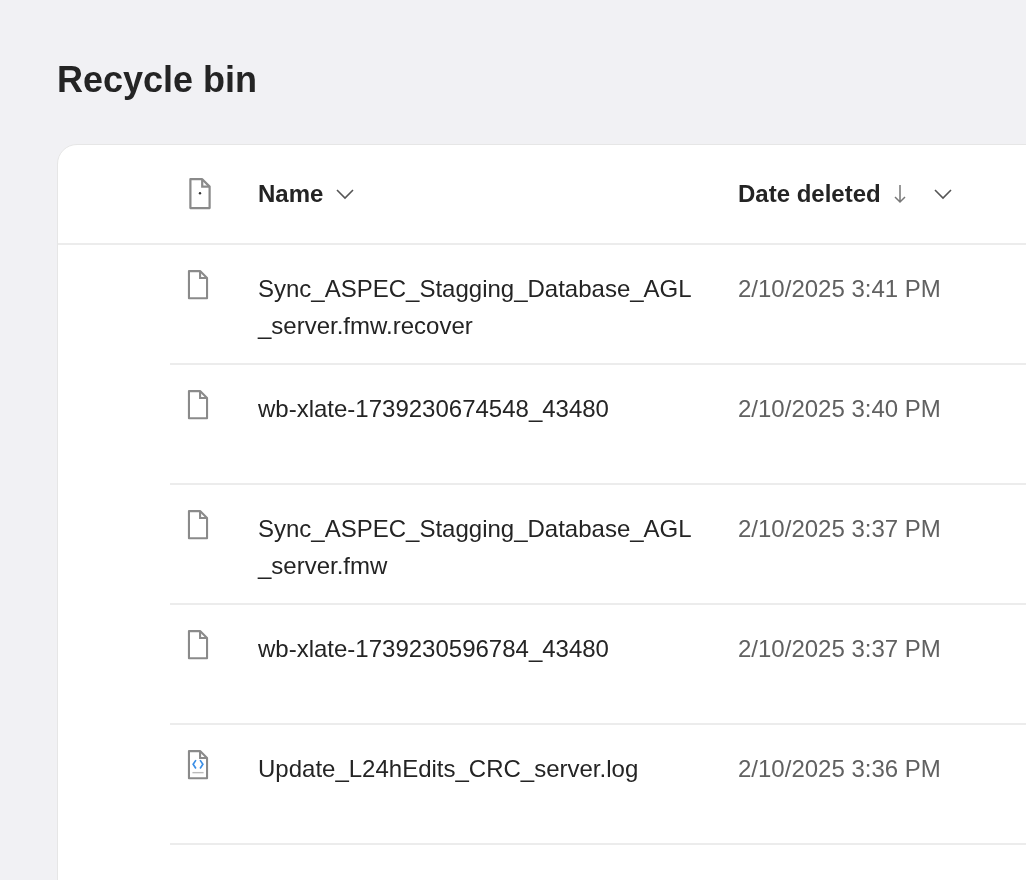 This screenshot has width=1026, height=880. What do you see at coordinates (899, 194) in the screenshot?
I see `sort-down-arrow-icon` at bounding box center [899, 194].